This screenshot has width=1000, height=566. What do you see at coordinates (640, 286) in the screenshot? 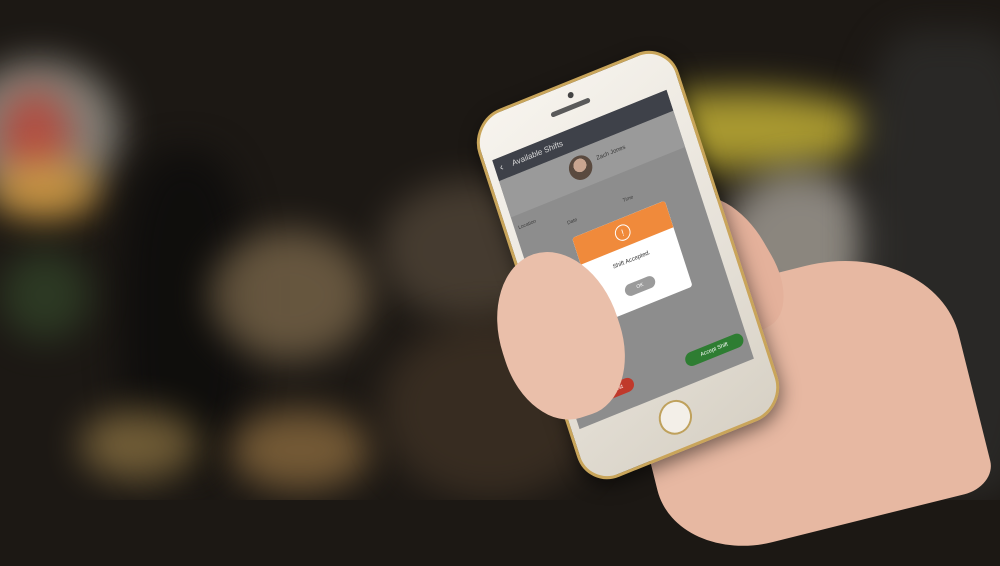
I see `ok-button: OK` at bounding box center [640, 286].